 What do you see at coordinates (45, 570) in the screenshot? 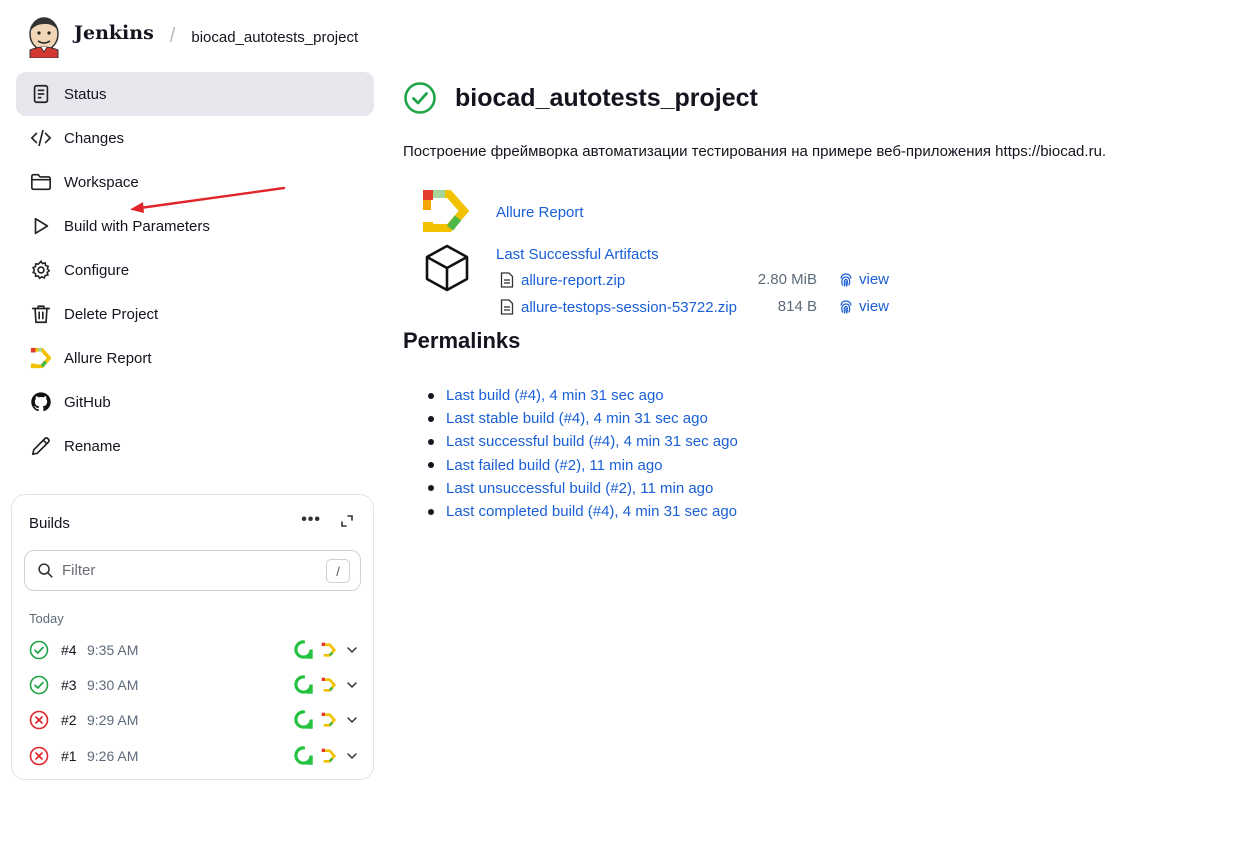
I see `search-icon` at bounding box center [45, 570].